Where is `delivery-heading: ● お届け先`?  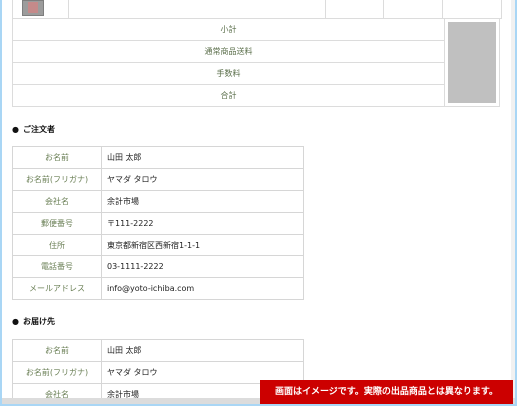 delivery-heading: ● お届け先 is located at coordinates (33, 321).